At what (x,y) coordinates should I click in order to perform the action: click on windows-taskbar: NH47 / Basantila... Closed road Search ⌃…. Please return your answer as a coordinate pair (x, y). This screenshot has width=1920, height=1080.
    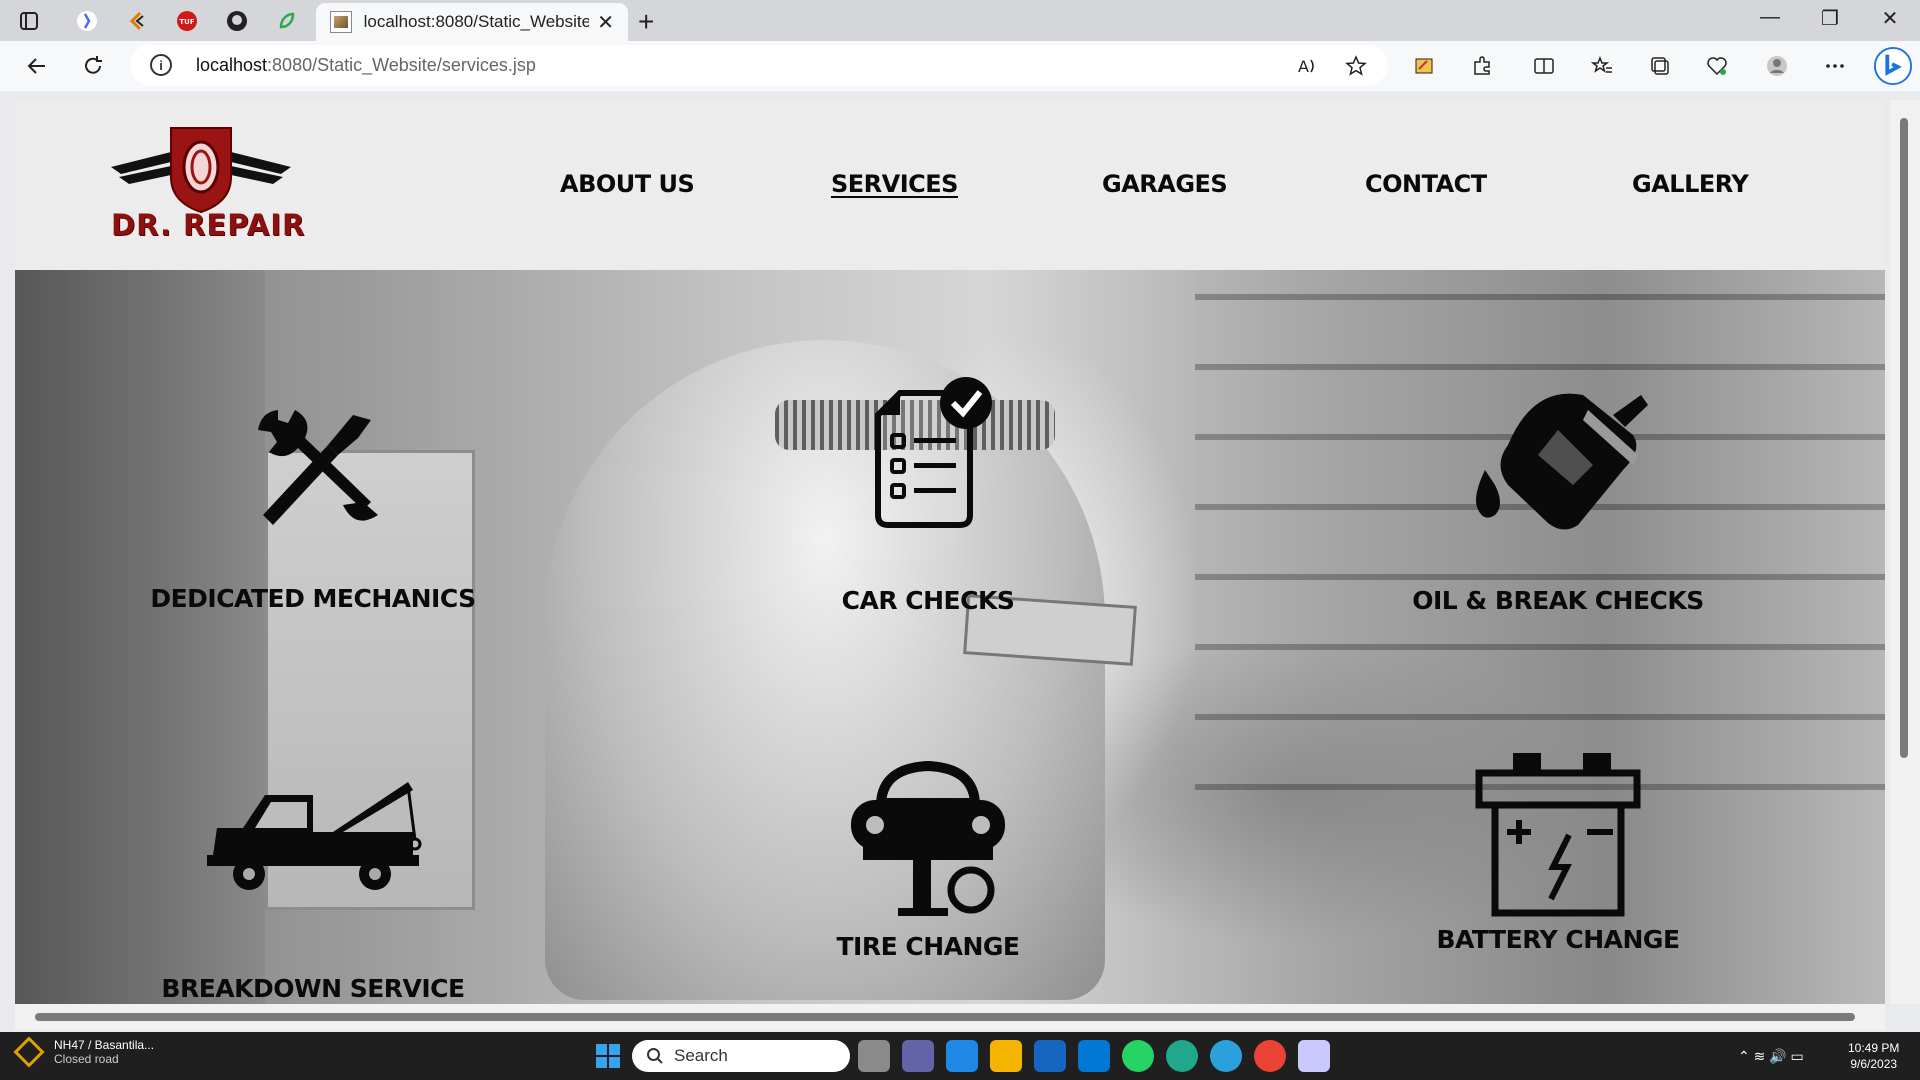
    Looking at the image, I should click on (960, 1056).